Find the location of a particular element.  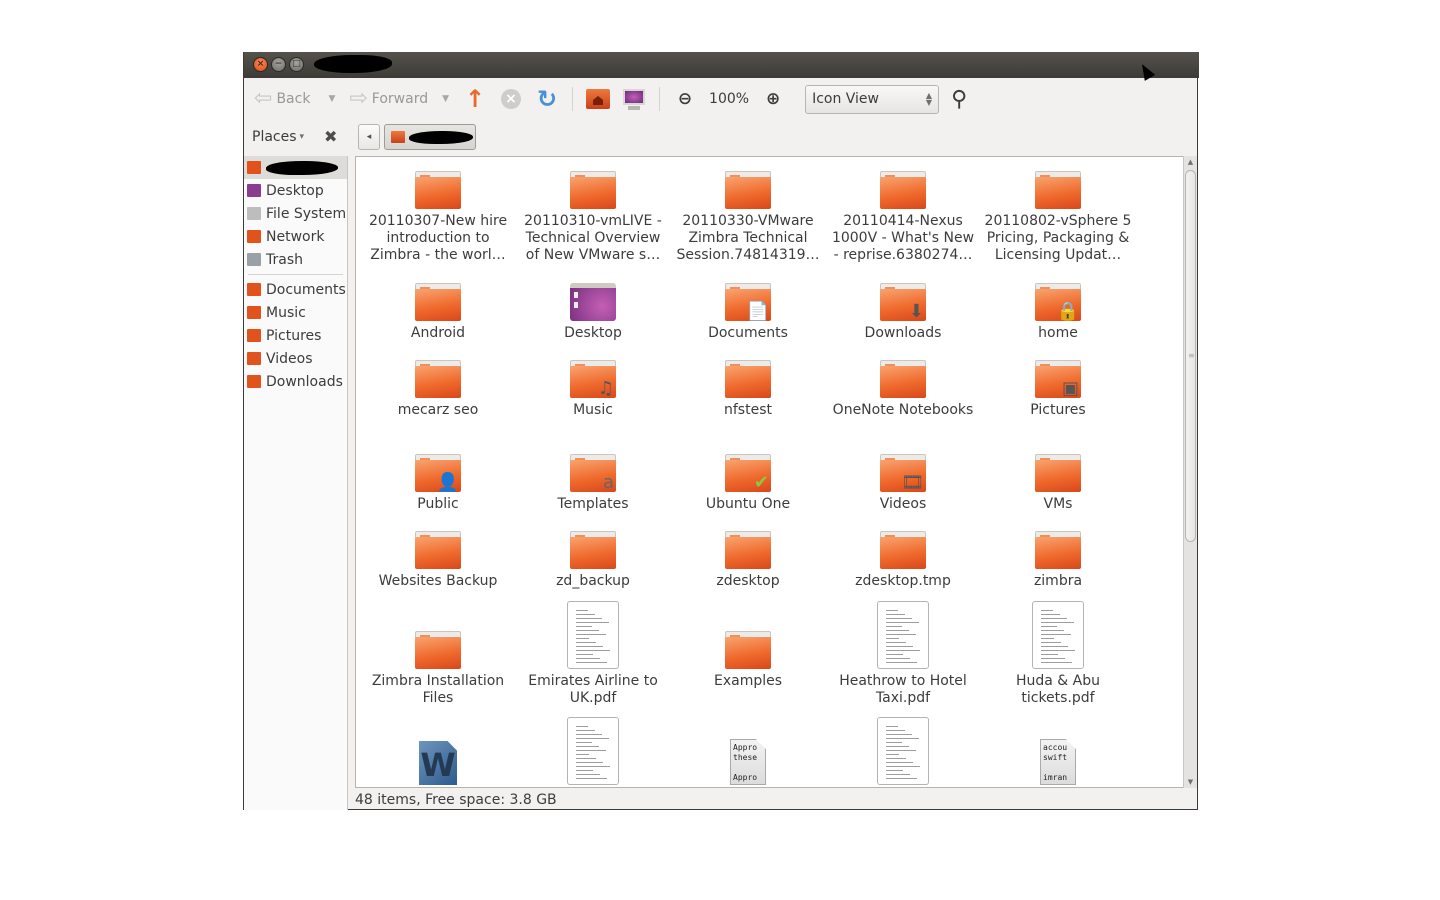

chevron-down-icon: ▾ is located at coordinates (302, 137).